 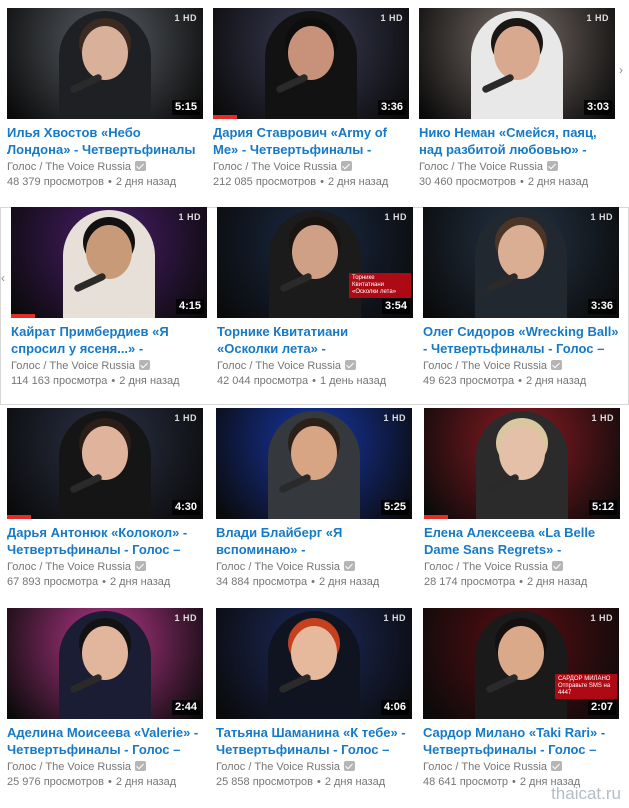 I want to click on lower-third-line: Торнике Квитатиани, so click(x=368, y=281).